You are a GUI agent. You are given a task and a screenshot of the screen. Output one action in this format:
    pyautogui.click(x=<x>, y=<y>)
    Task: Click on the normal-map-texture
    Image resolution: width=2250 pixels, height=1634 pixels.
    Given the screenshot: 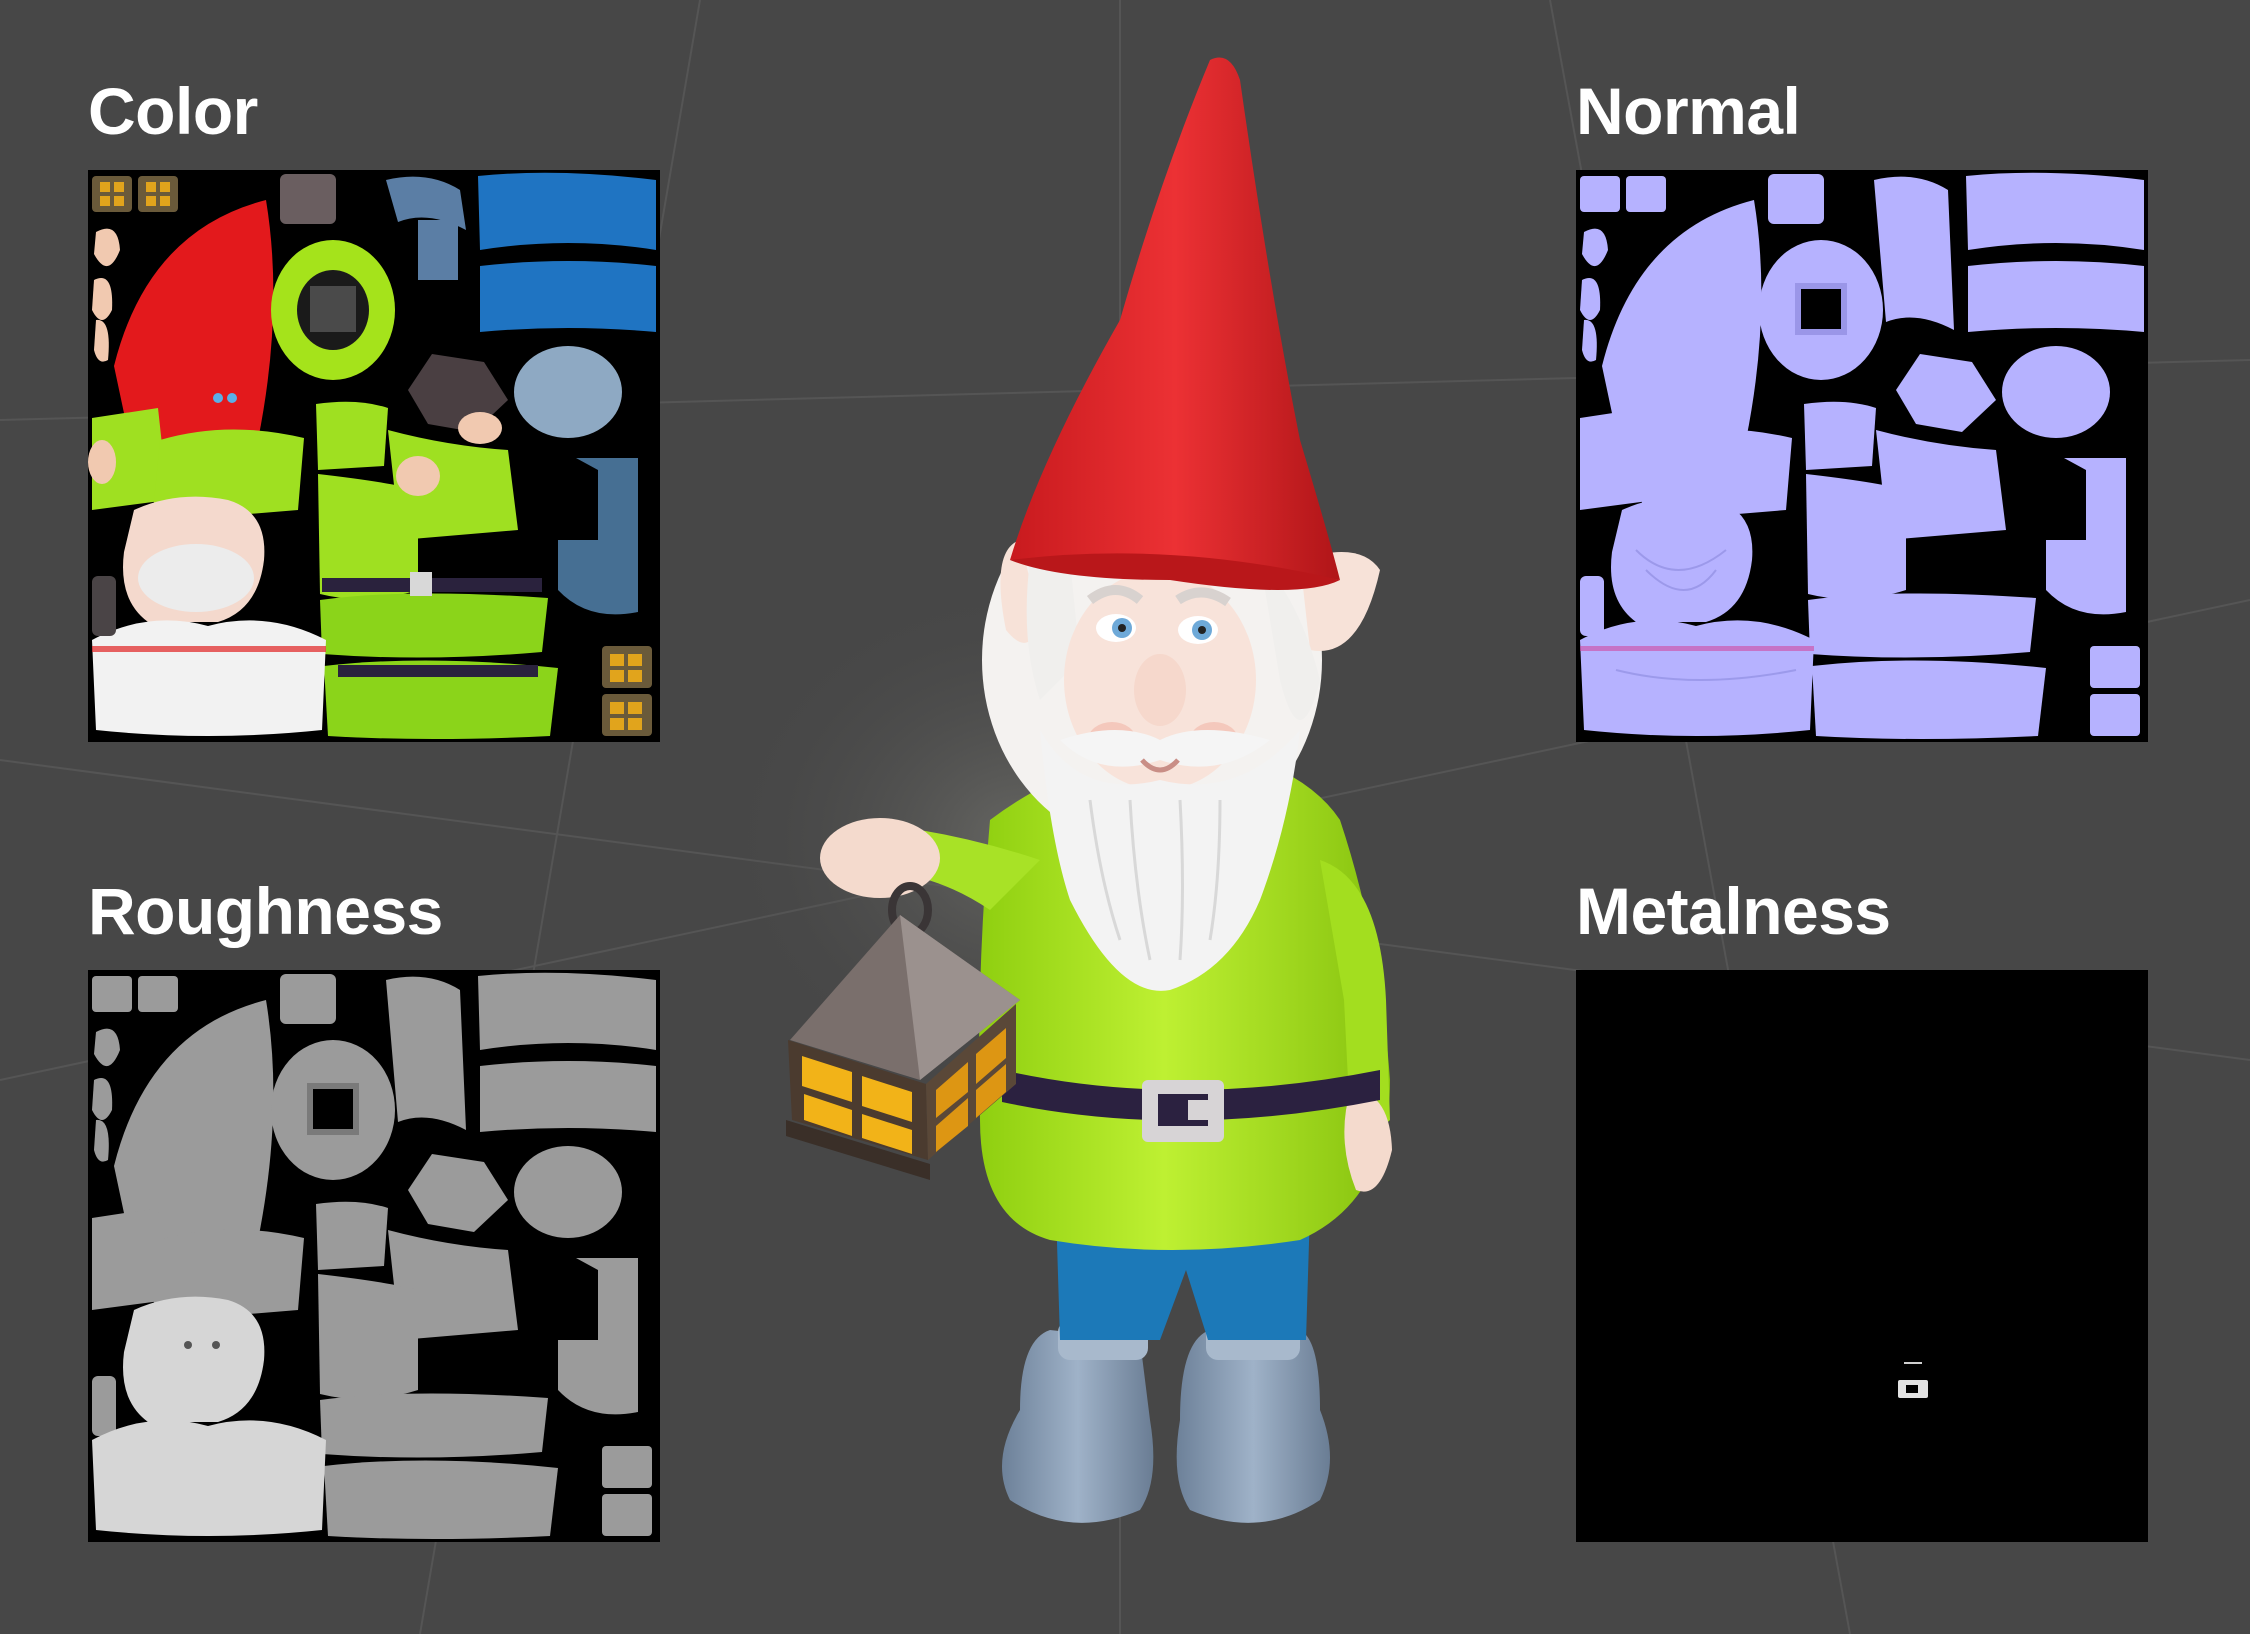 What is the action you would take?
    pyautogui.click(x=1862, y=456)
    